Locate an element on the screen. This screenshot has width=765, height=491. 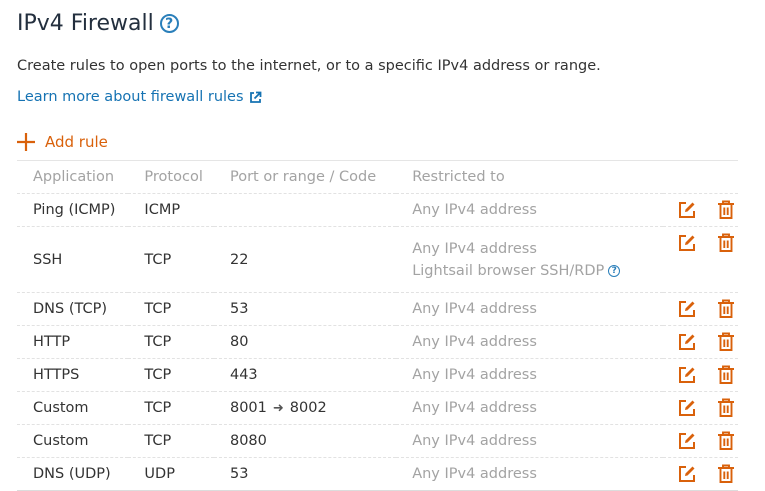
table-row: HTTP TCP 80 Any IPv4 address is located at coordinates (377, 342).